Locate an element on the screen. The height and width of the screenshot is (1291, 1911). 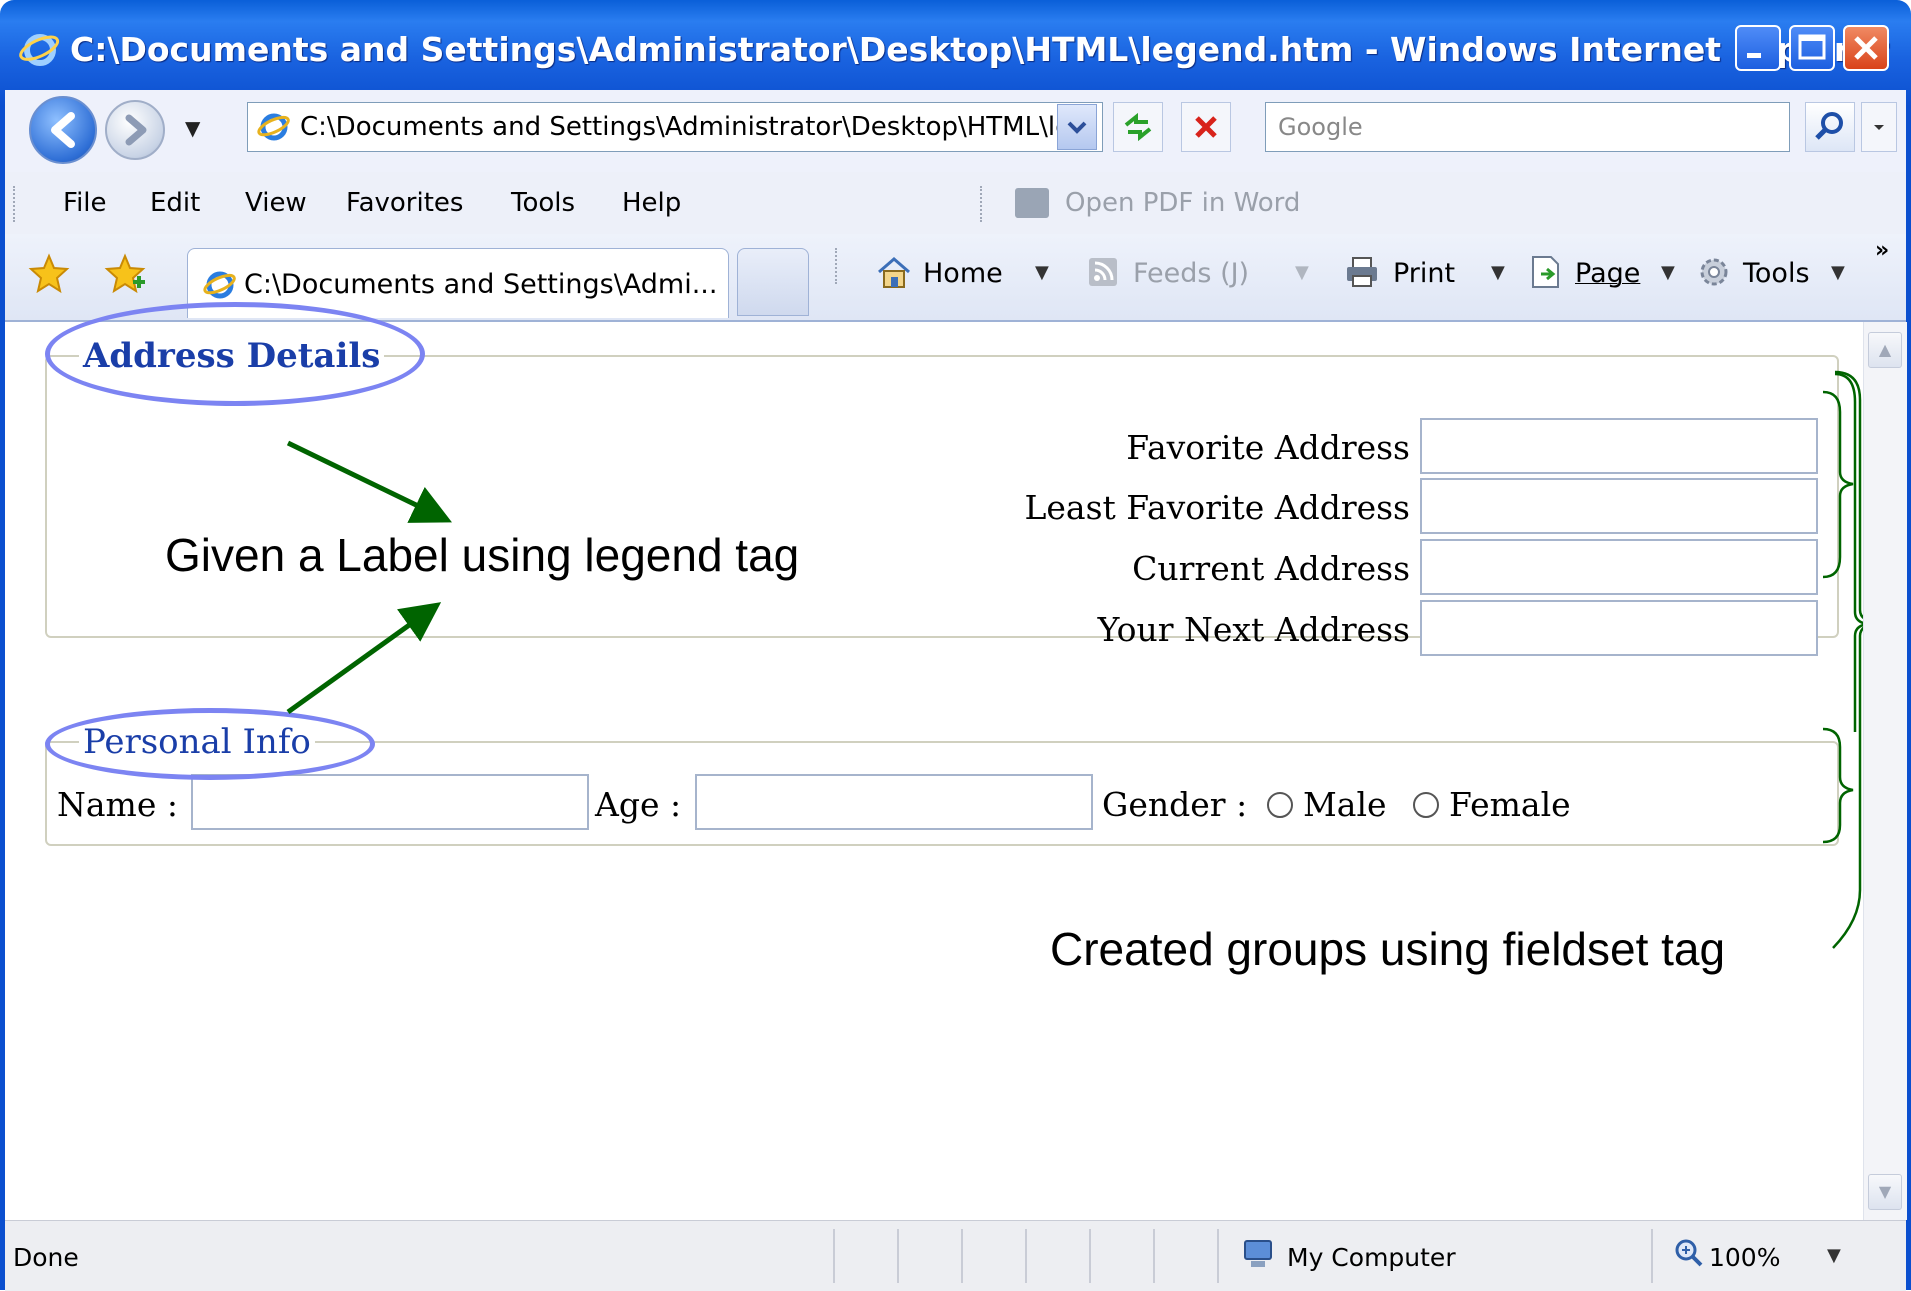
chevron-more-icon: » is located at coordinates (1882, 250).